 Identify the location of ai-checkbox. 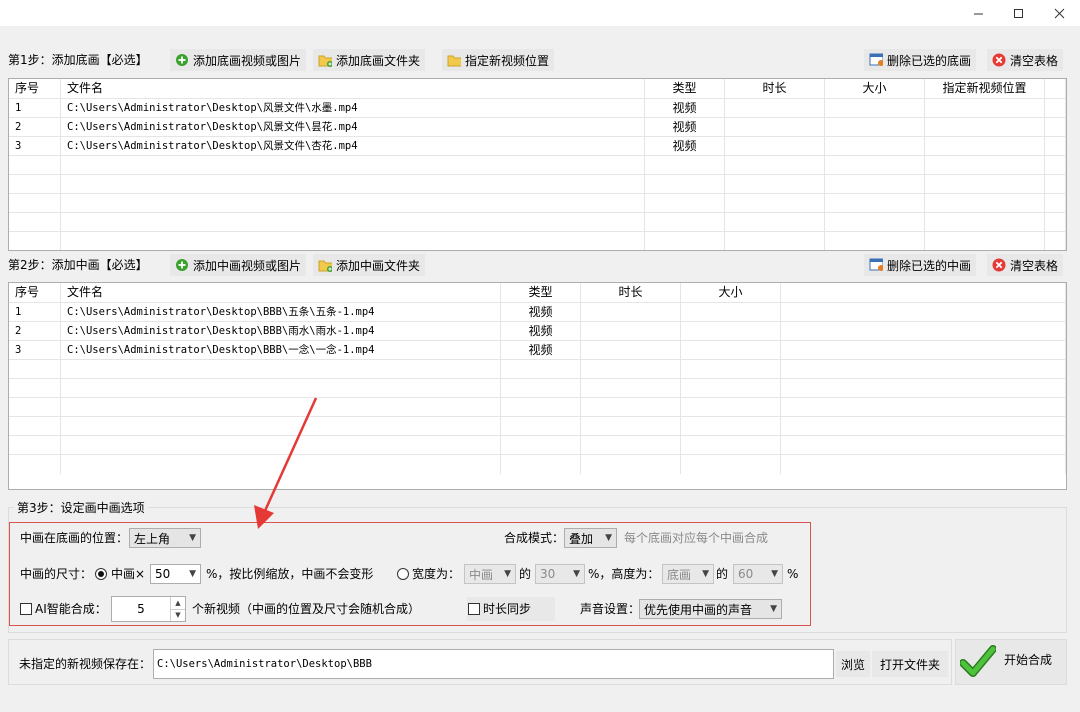
(26, 609).